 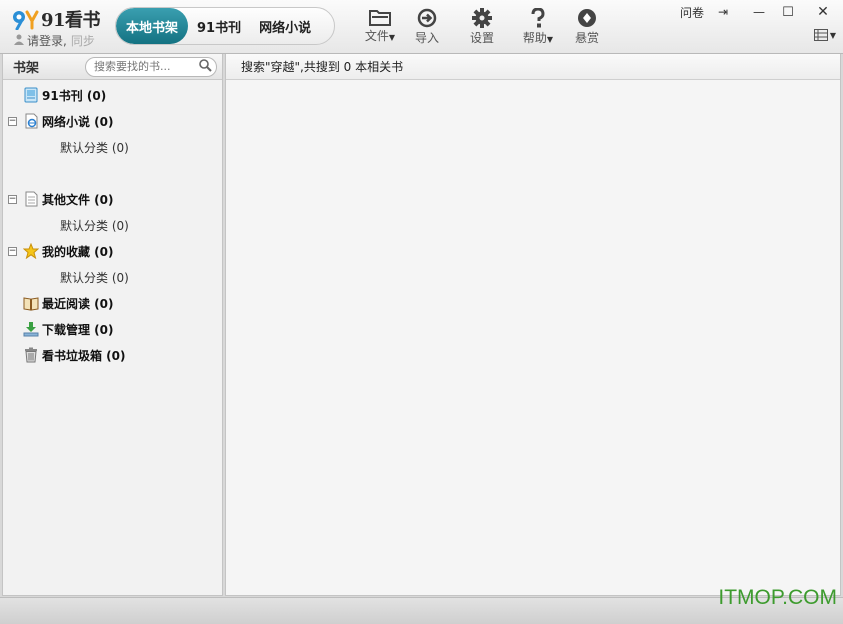 I want to click on watermark: ITMOP.COM, so click(x=777, y=597).